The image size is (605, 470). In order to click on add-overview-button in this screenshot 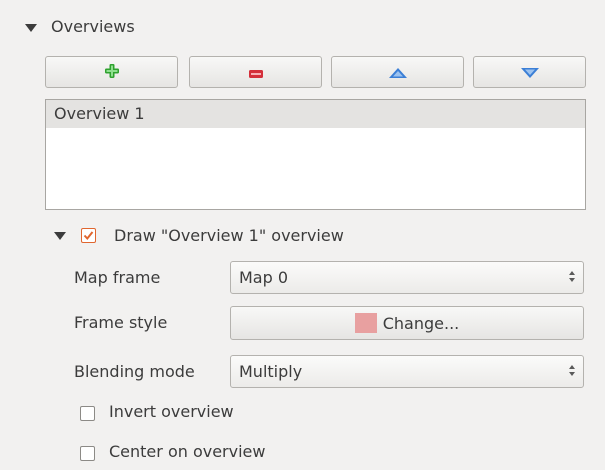, I will do `click(111, 72)`.